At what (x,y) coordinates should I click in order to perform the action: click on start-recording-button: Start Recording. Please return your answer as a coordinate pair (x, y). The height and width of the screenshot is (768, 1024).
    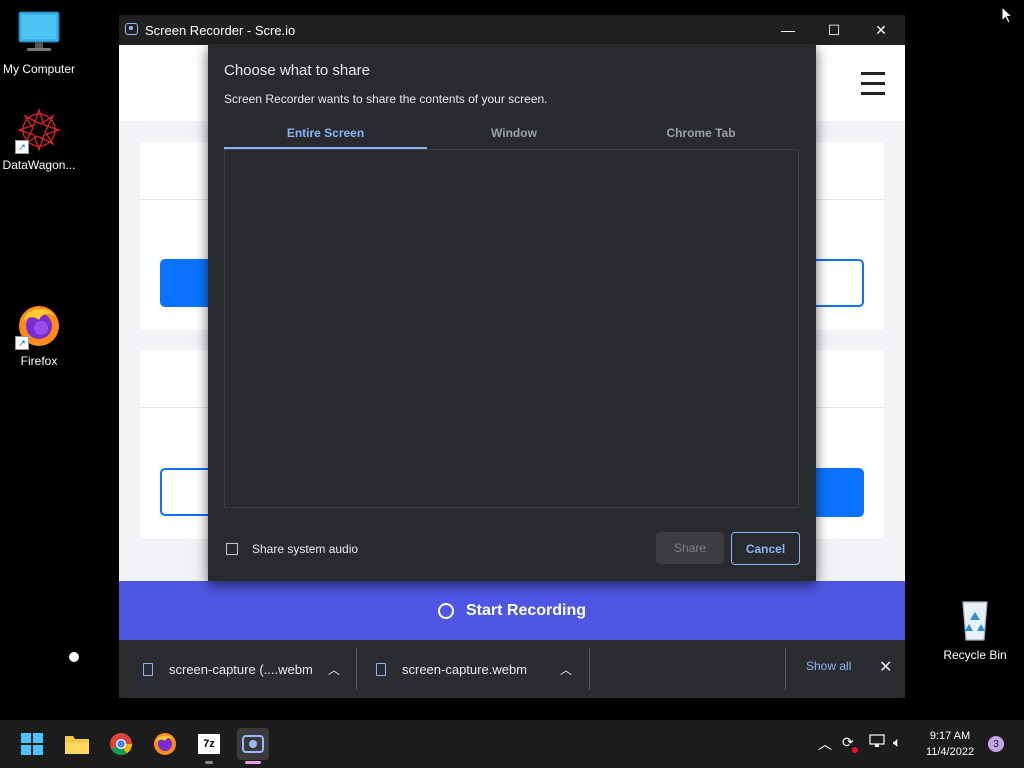
    Looking at the image, I should click on (512, 610).